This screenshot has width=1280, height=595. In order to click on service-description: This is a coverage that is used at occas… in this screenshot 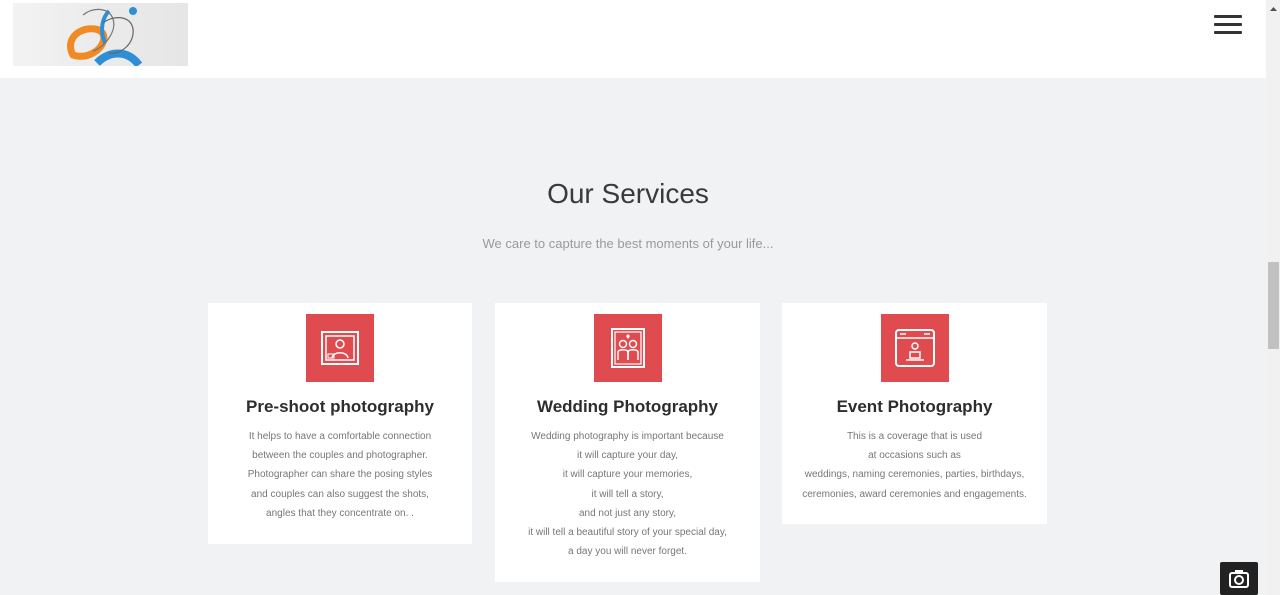, I will do `click(914, 465)`.